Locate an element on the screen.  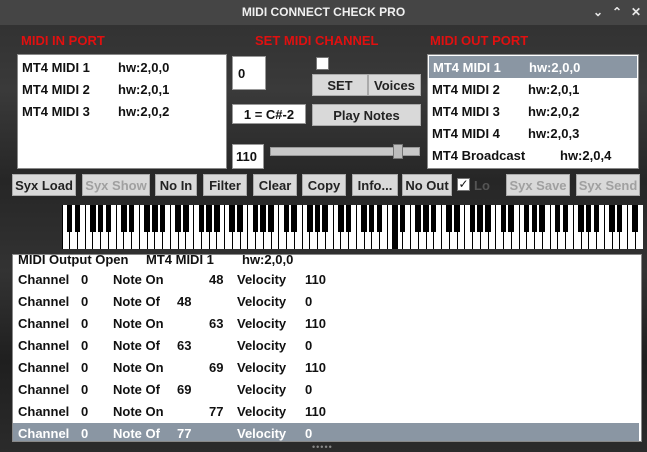
velocity-input: 110 is located at coordinates (248, 156).